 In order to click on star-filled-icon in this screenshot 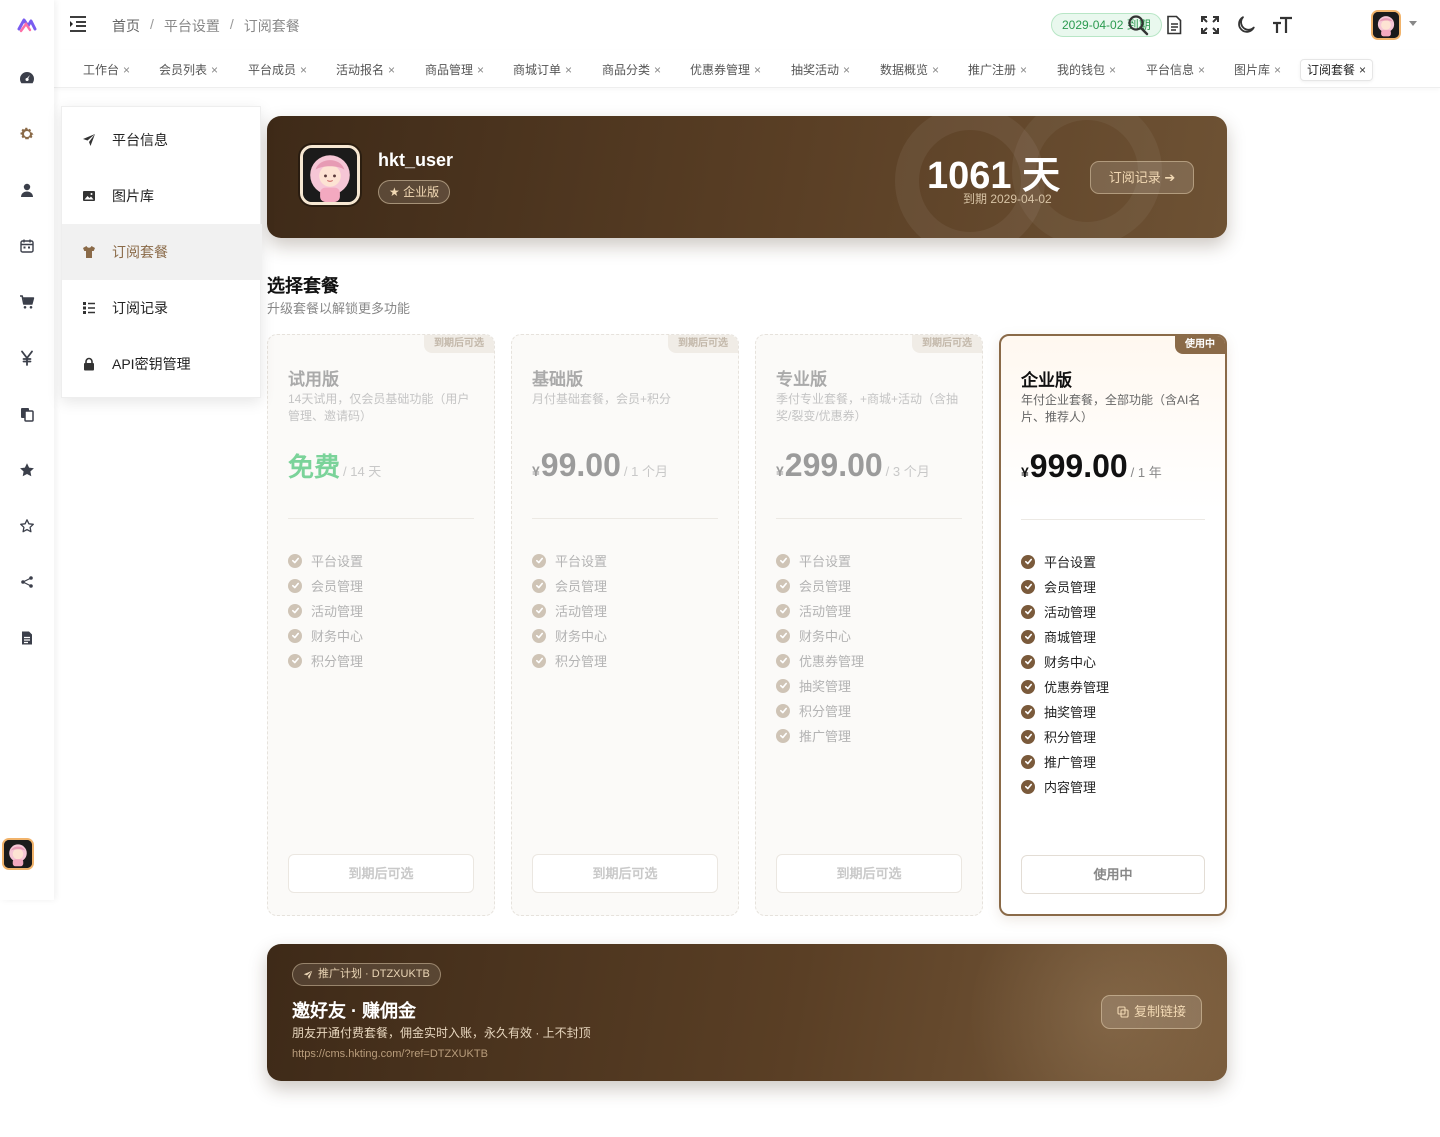, I will do `click(27, 470)`.